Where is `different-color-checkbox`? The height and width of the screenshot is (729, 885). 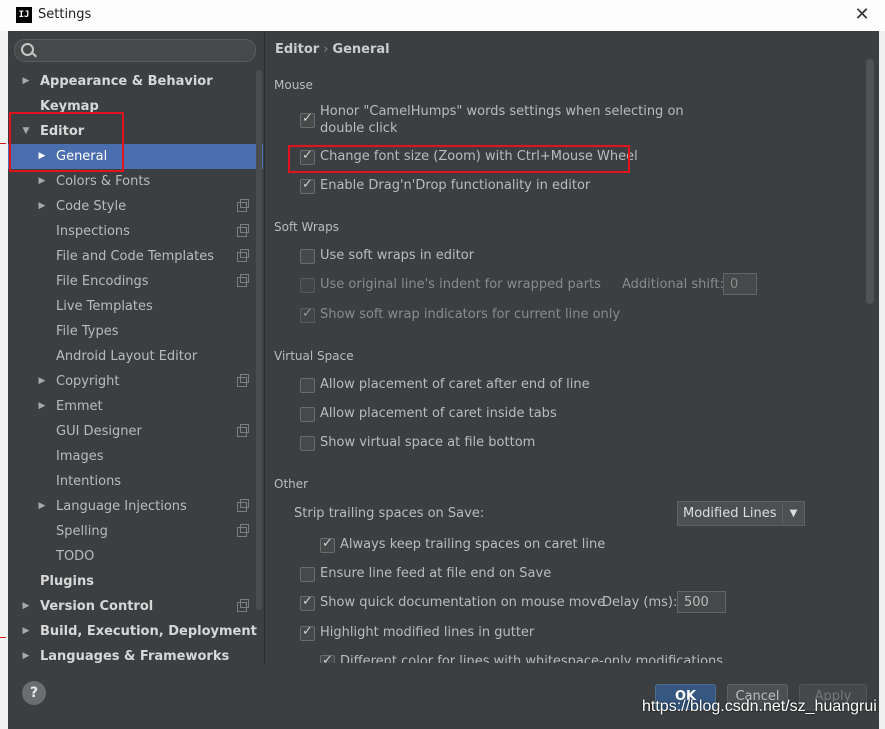
different-color-checkbox is located at coordinates (327, 658).